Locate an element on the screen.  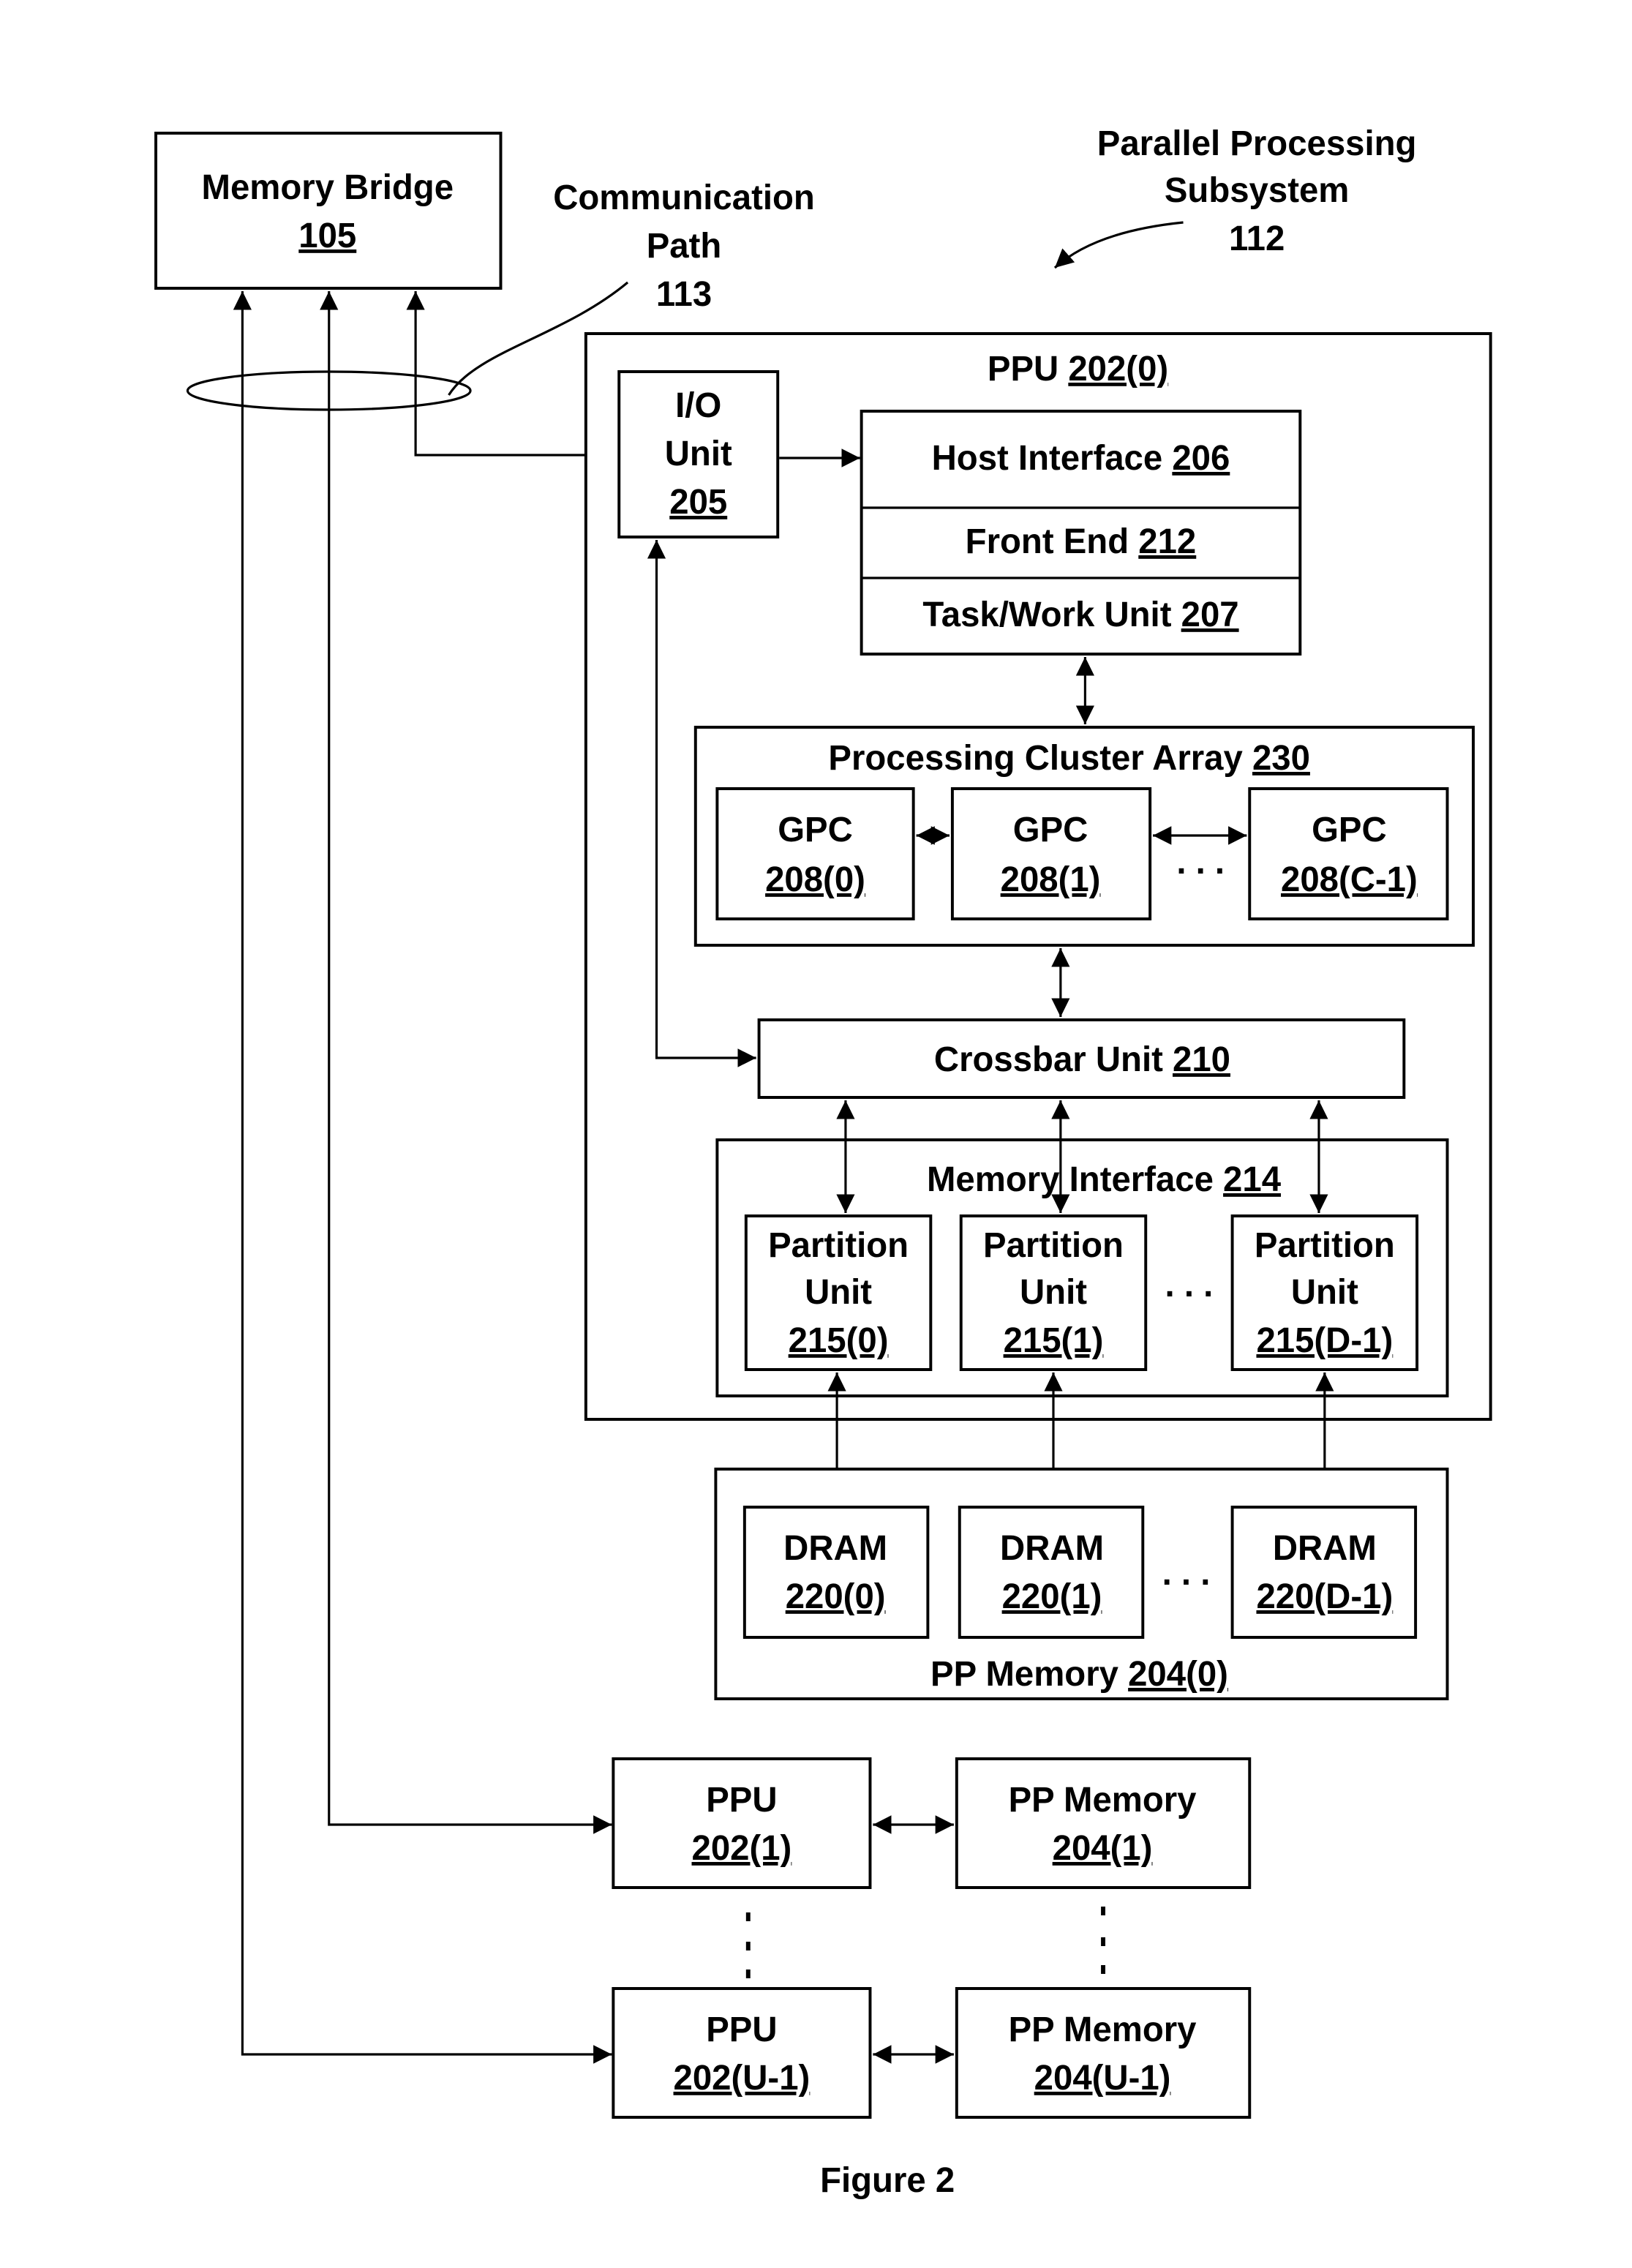
ppu-u1-box: PPU 202(U-1) is located at coordinates (742, 2053).